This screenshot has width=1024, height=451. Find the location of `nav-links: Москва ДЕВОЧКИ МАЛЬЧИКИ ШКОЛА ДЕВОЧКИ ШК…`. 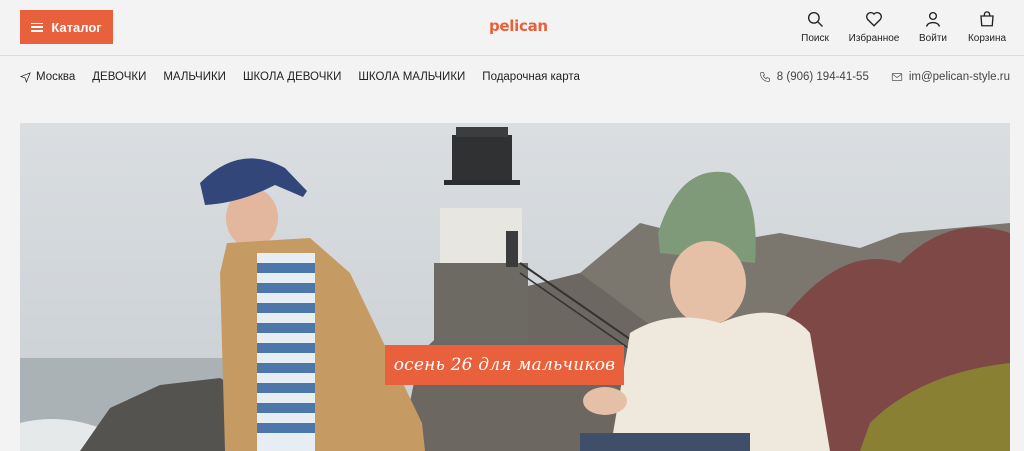

nav-links: Москва ДЕВОЧКИ МАЛЬЧИКИ ШКОЛА ДЕВОЧКИ ШК… is located at coordinates (308, 77).